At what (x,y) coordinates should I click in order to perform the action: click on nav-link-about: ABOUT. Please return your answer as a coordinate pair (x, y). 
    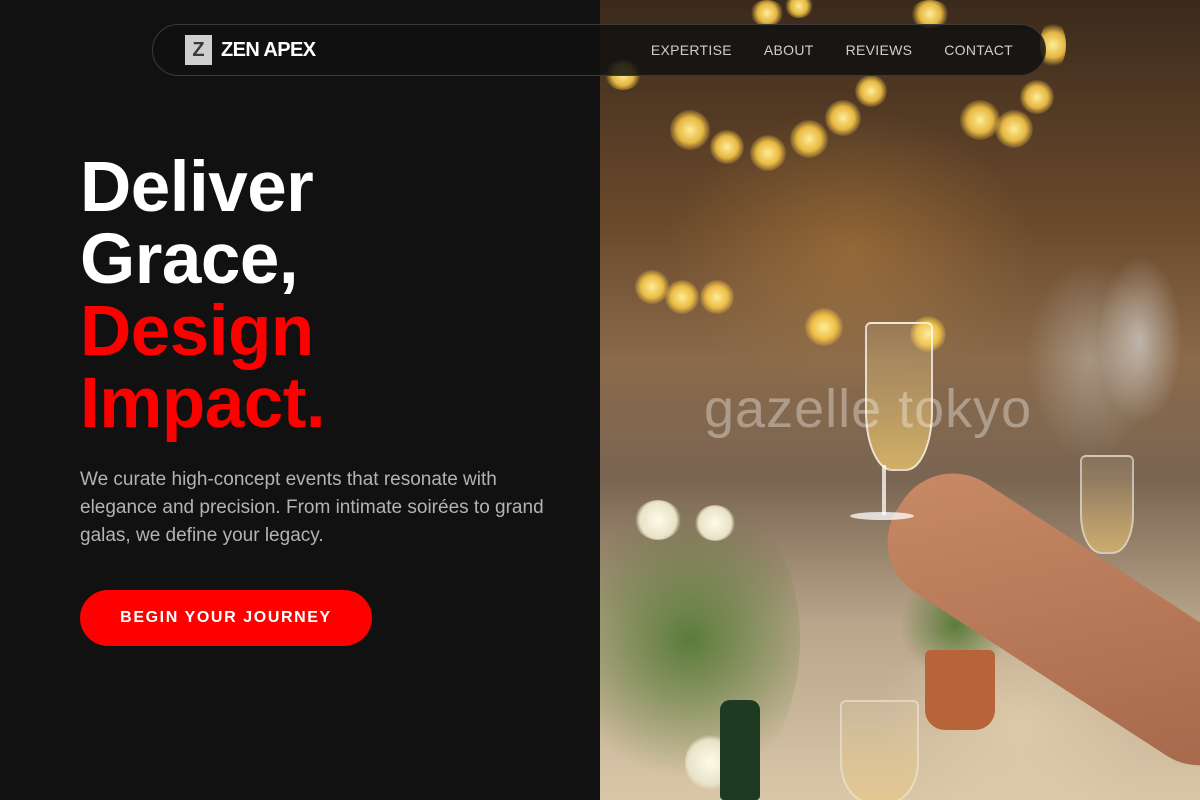
    Looking at the image, I should click on (789, 50).